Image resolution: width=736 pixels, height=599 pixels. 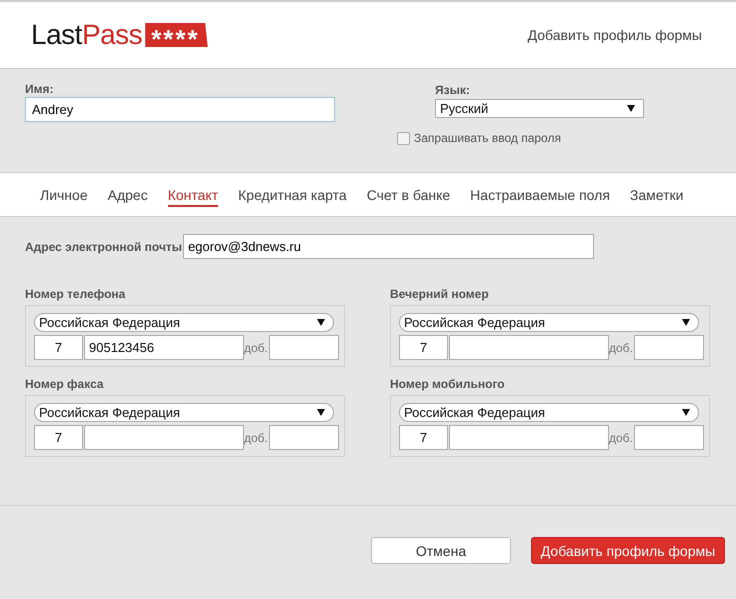 What do you see at coordinates (75, 295) in the screenshot?
I see `field-label: Номер телефона` at bounding box center [75, 295].